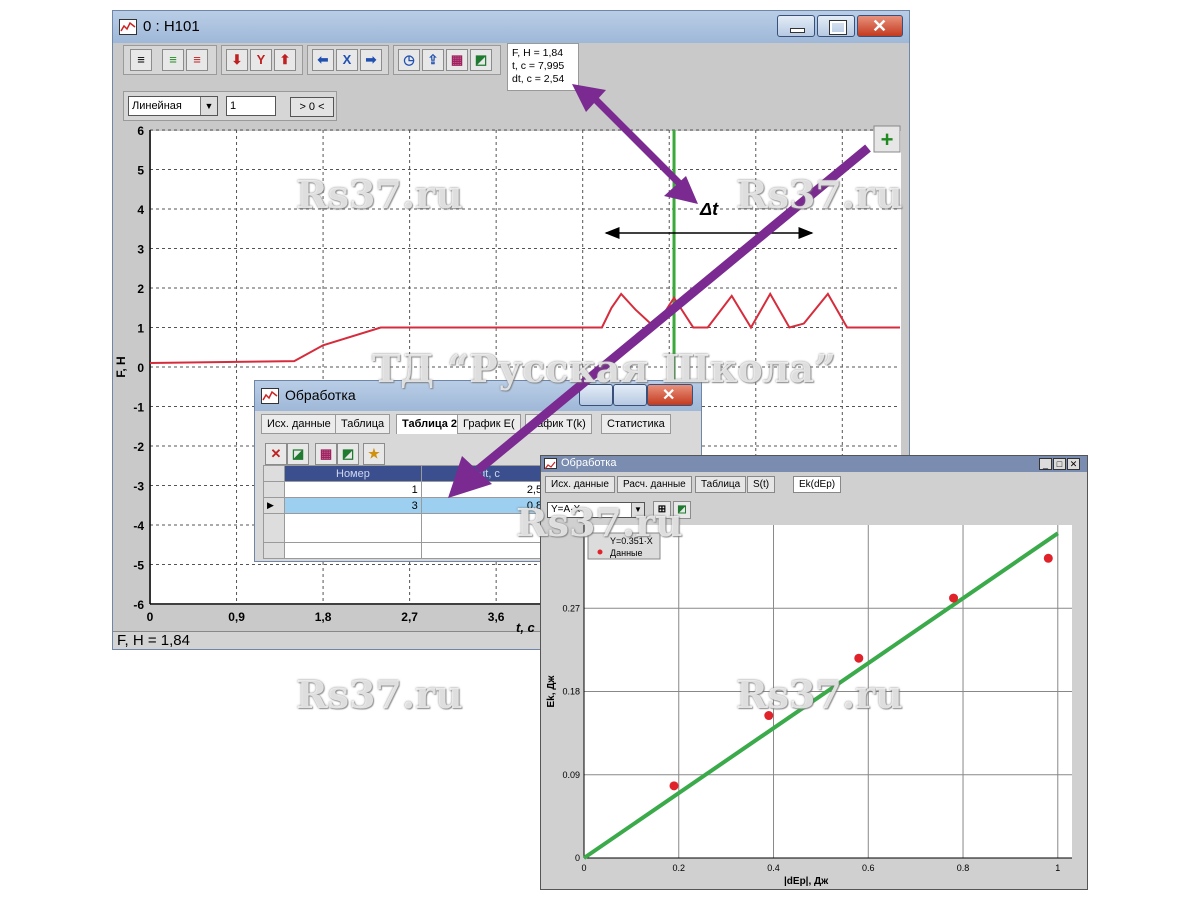  Describe the element at coordinates (604, 368) in the screenshot. I see `watermark: ТД “Русская Школа”` at that location.